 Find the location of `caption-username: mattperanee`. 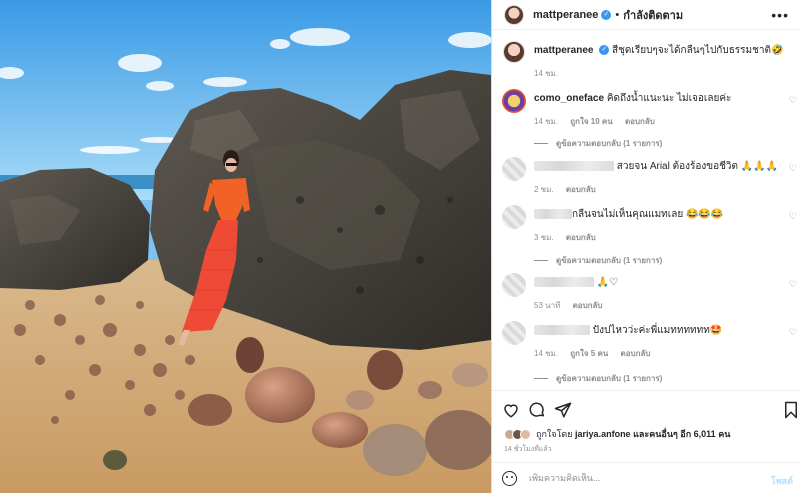

caption-username: mattperanee is located at coordinates (563, 50).